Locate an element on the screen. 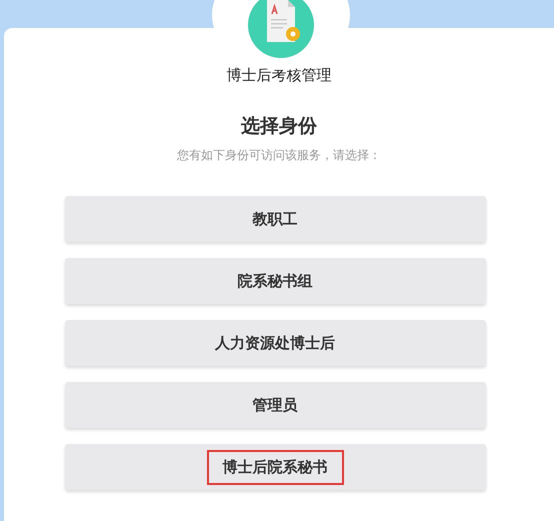  role-button: 管理员 is located at coordinates (275, 405).